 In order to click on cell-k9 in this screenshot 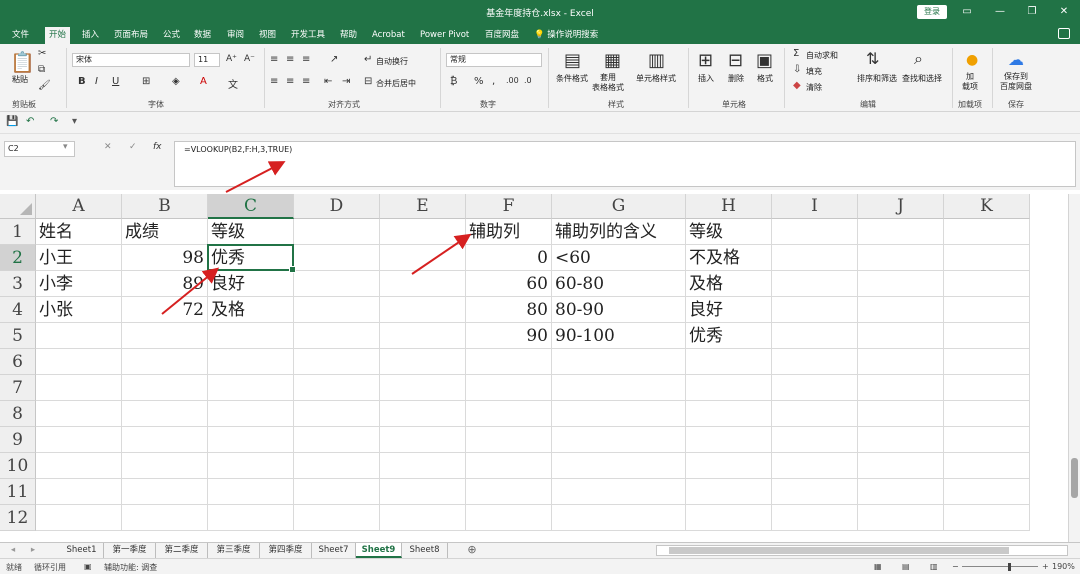, I will do `click(987, 440)`.